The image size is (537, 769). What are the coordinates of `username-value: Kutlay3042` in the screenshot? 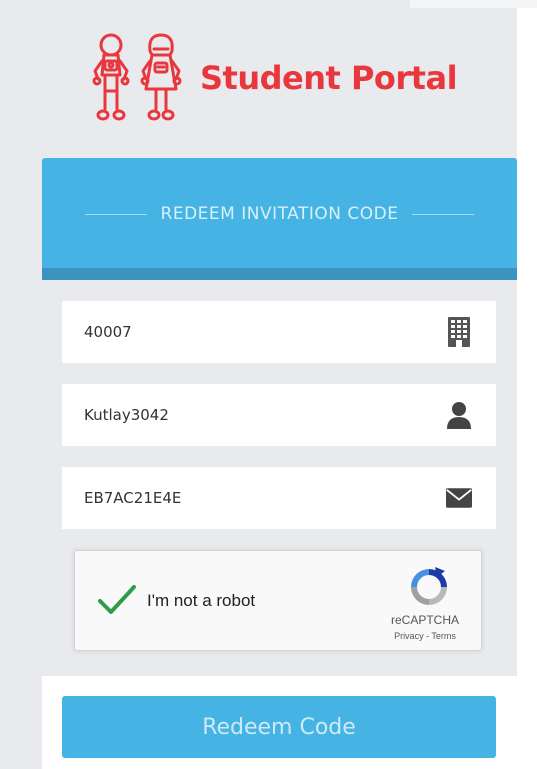 It's located at (126, 415).